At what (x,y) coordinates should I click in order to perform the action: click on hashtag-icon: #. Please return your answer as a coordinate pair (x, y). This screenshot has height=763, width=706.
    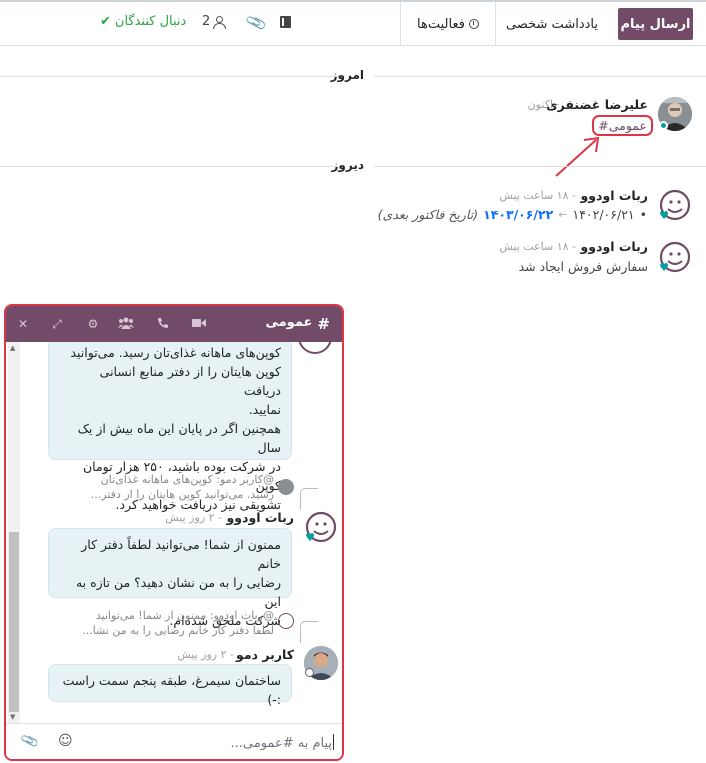
    Looking at the image, I should click on (323, 324).